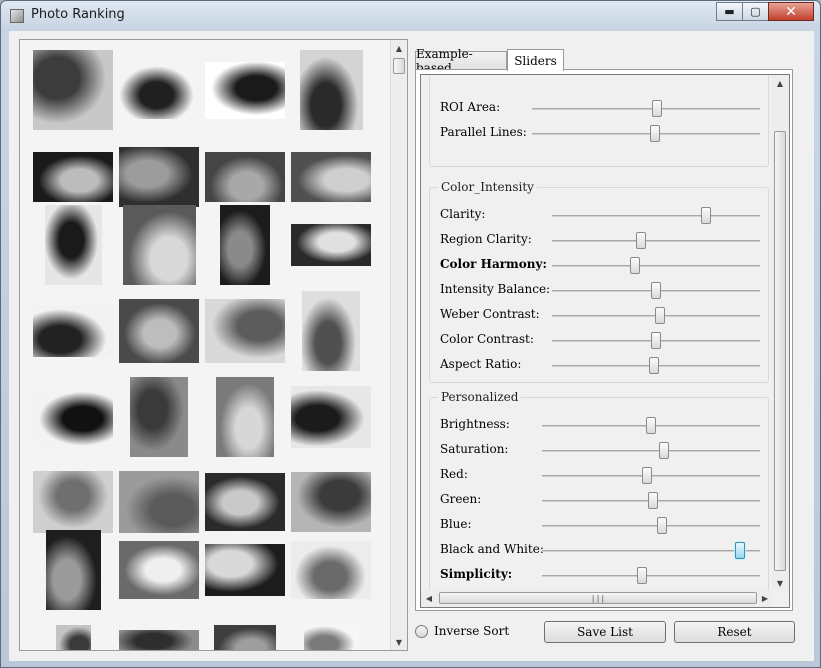  I want to click on photo-thumbnail-mushroom, so click(73, 177).